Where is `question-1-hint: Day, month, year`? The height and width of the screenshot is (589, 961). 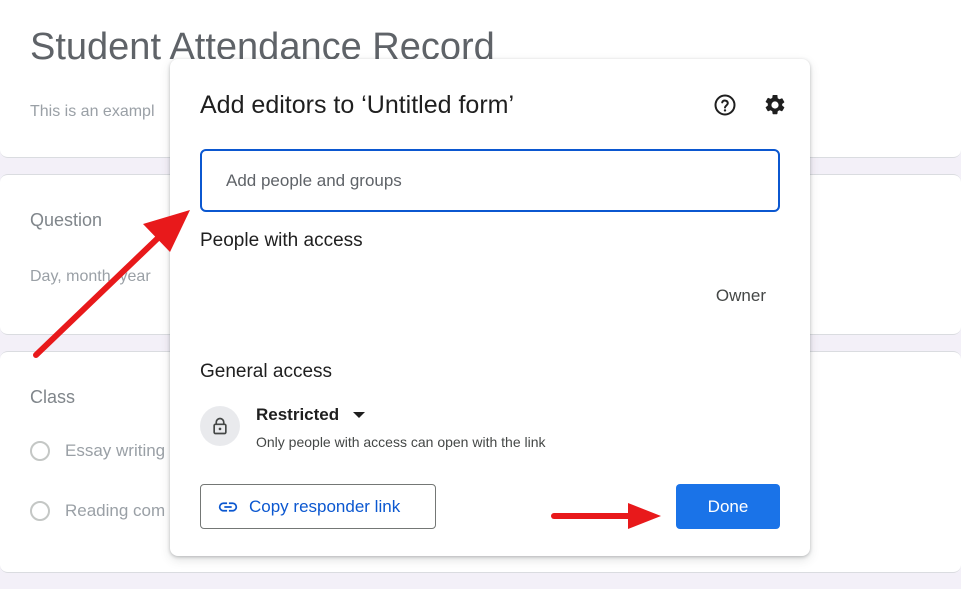 question-1-hint: Day, month, year is located at coordinates (90, 276).